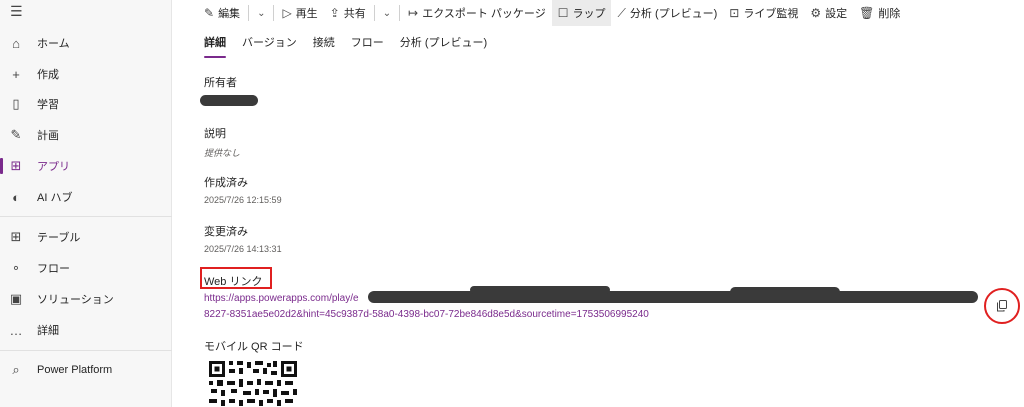  Describe the element at coordinates (673, 14) in the screenshot. I see `analytics-label: 分析 (プレビュー)` at that location.